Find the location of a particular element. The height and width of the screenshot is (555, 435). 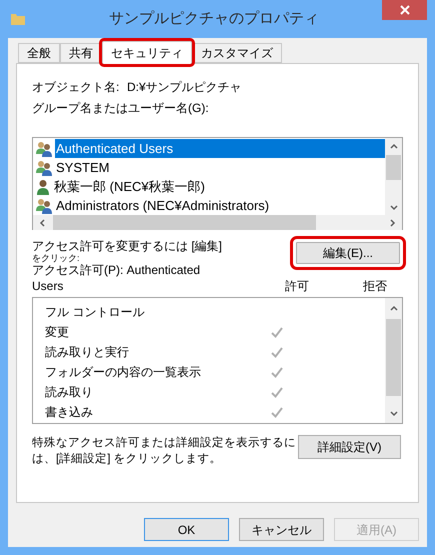

tab: セキュリティ is located at coordinates (147, 52).